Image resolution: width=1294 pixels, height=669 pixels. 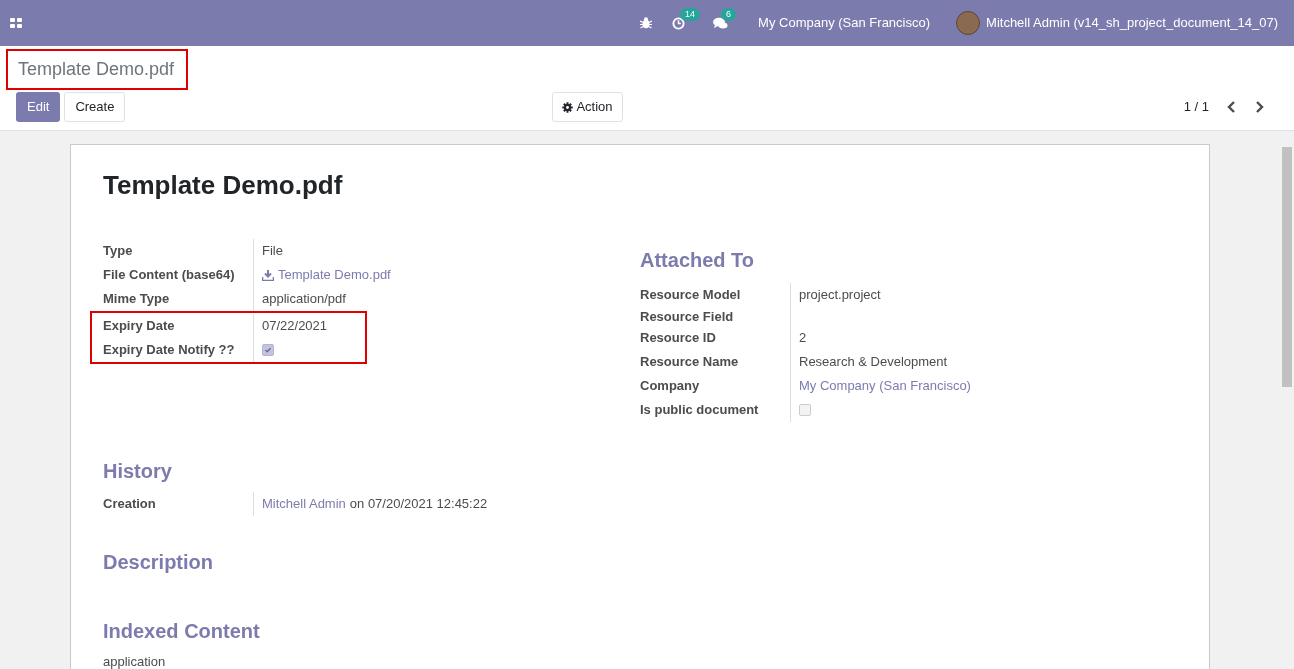 What do you see at coordinates (139, 326) in the screenshot?
I see `field-label: Expiry Date` at bounding box center [139, 326].